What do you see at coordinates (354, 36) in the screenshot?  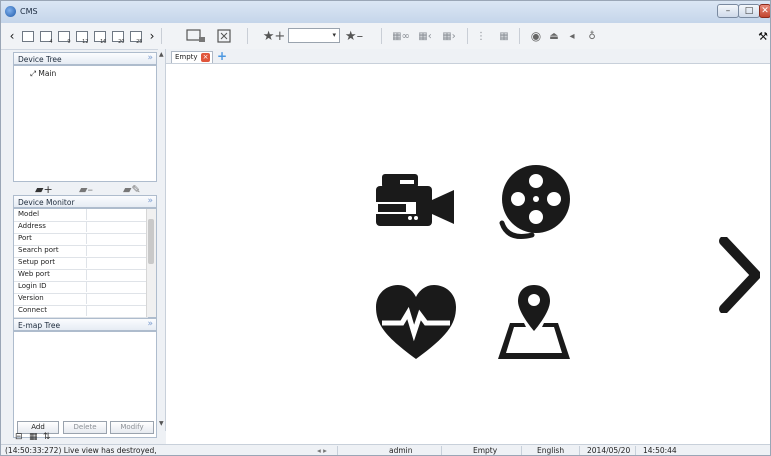 I see `remove-favorite-icon: ★–` at bounding box center [354, 36].